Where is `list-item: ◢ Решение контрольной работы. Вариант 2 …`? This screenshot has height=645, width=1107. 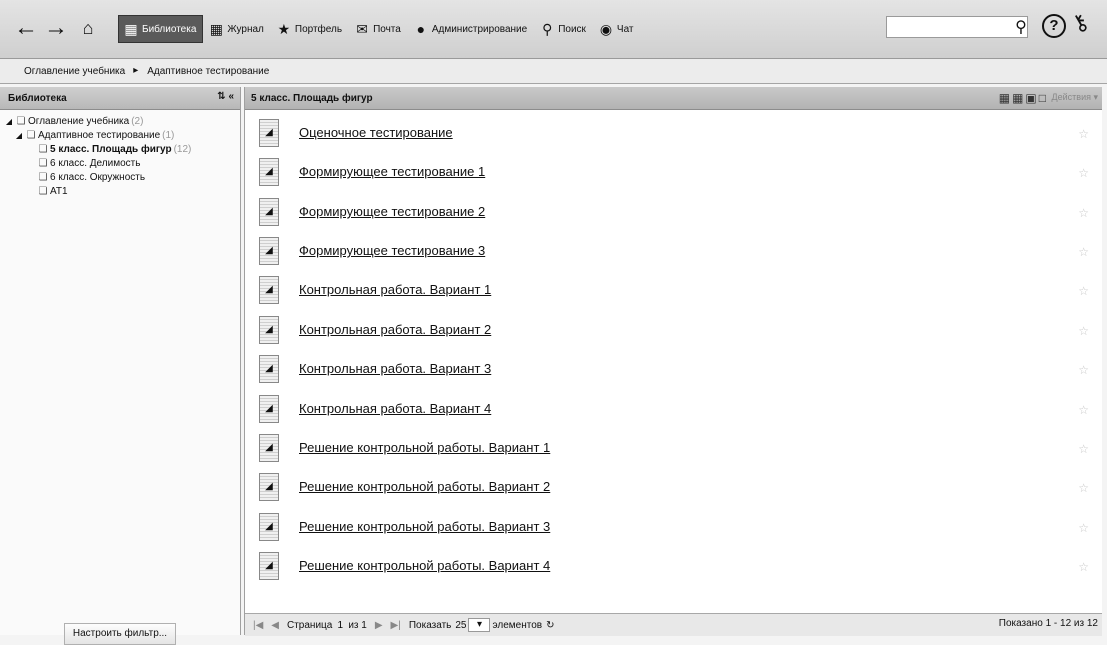
list-item: ◢ Решение контрольной работы. Вариант 2 … is located at coordinates (679, 488).